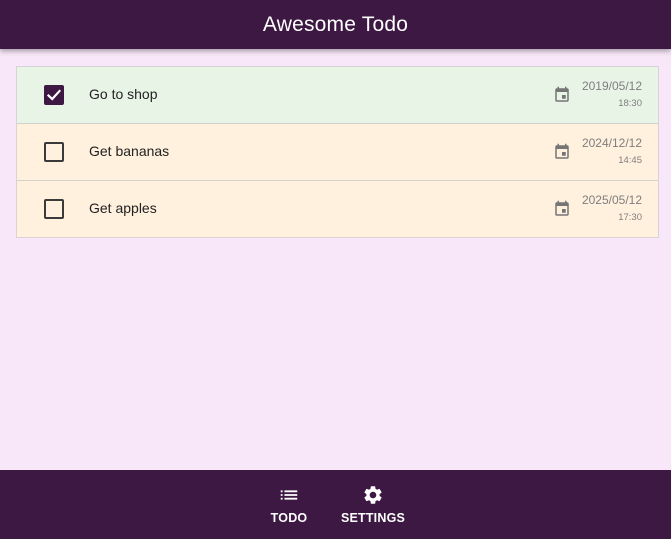 The width and height of the screenshot is (671, 539). Describe the element at coordinates (337, 209) in the screenshot. I see `todo-item: Get apples 2025/05/12 17:30` at that location.